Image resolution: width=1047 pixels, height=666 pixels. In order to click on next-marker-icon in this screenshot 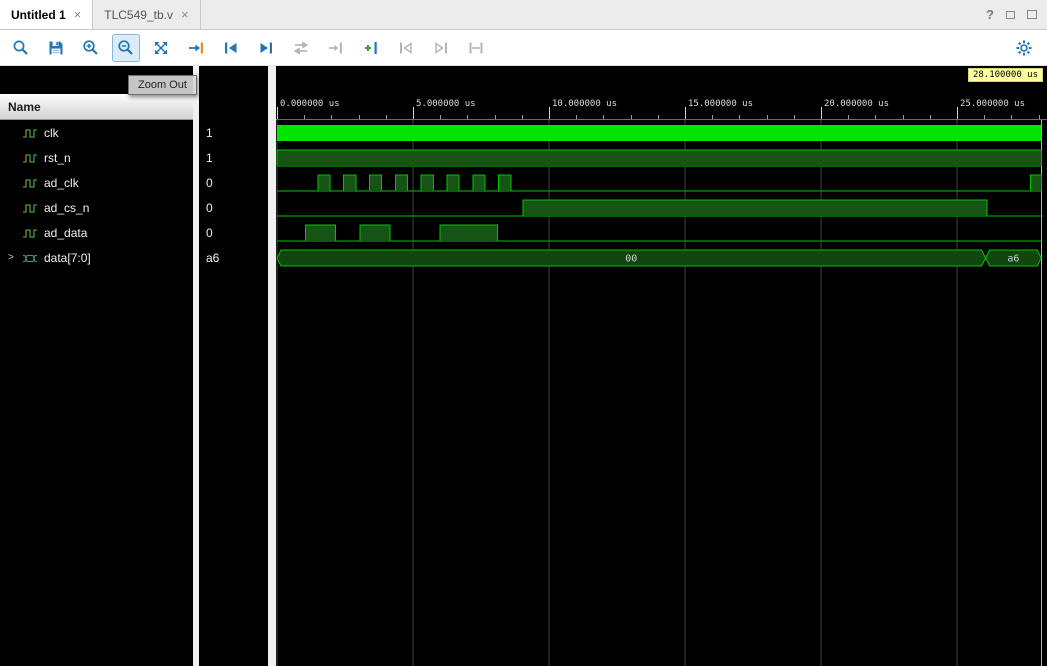, I will do `click(441, 47)`.